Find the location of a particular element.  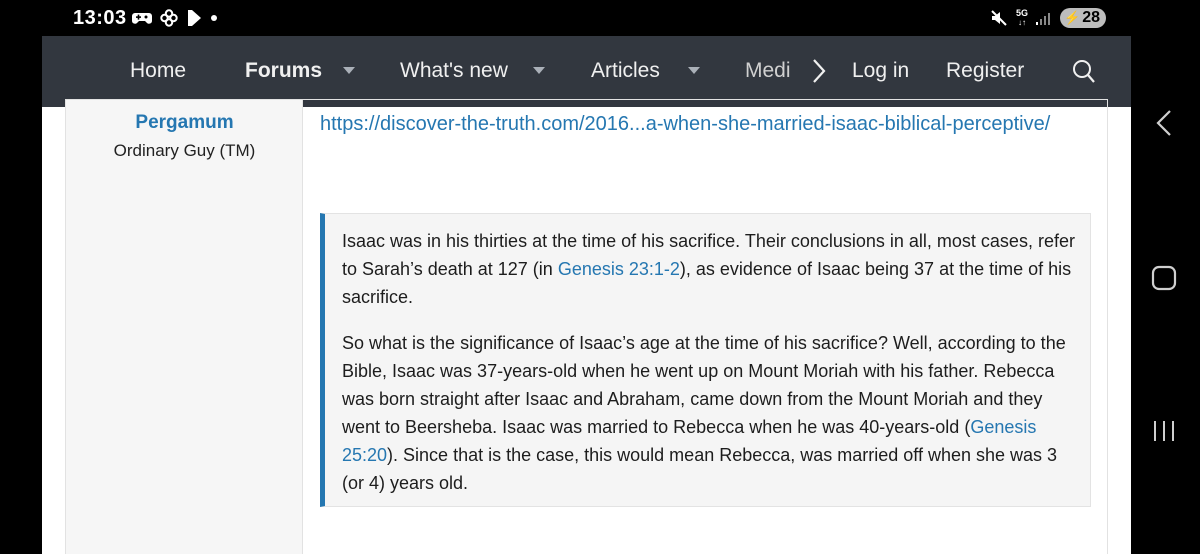

battery-indicator: ⚡ 28 is located at coordinates (1083, 18).